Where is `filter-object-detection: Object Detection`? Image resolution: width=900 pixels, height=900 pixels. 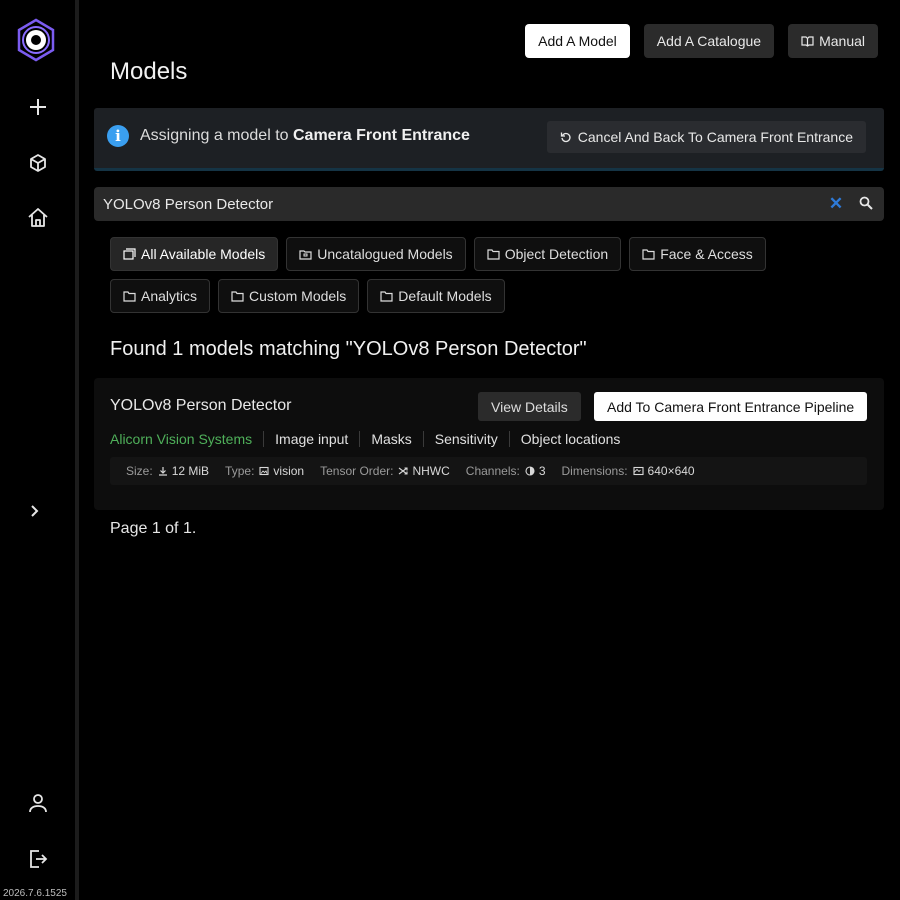
filter-object-detection: Object Detection is located at coordinates (547, 254).